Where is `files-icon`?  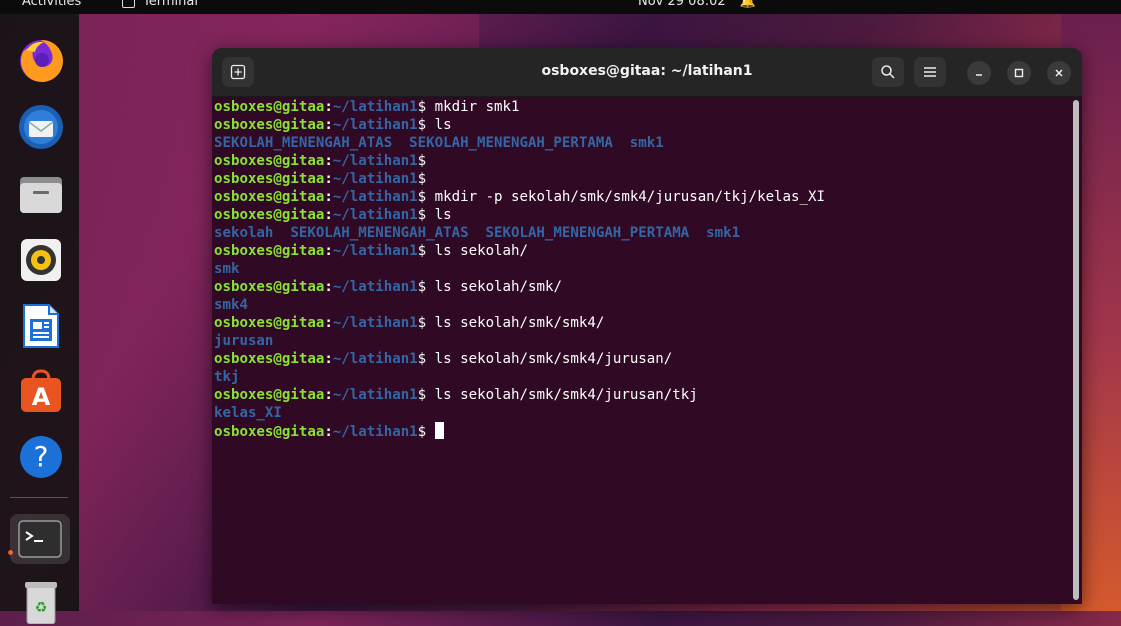
files-icon is located at coordinates (41, 195).